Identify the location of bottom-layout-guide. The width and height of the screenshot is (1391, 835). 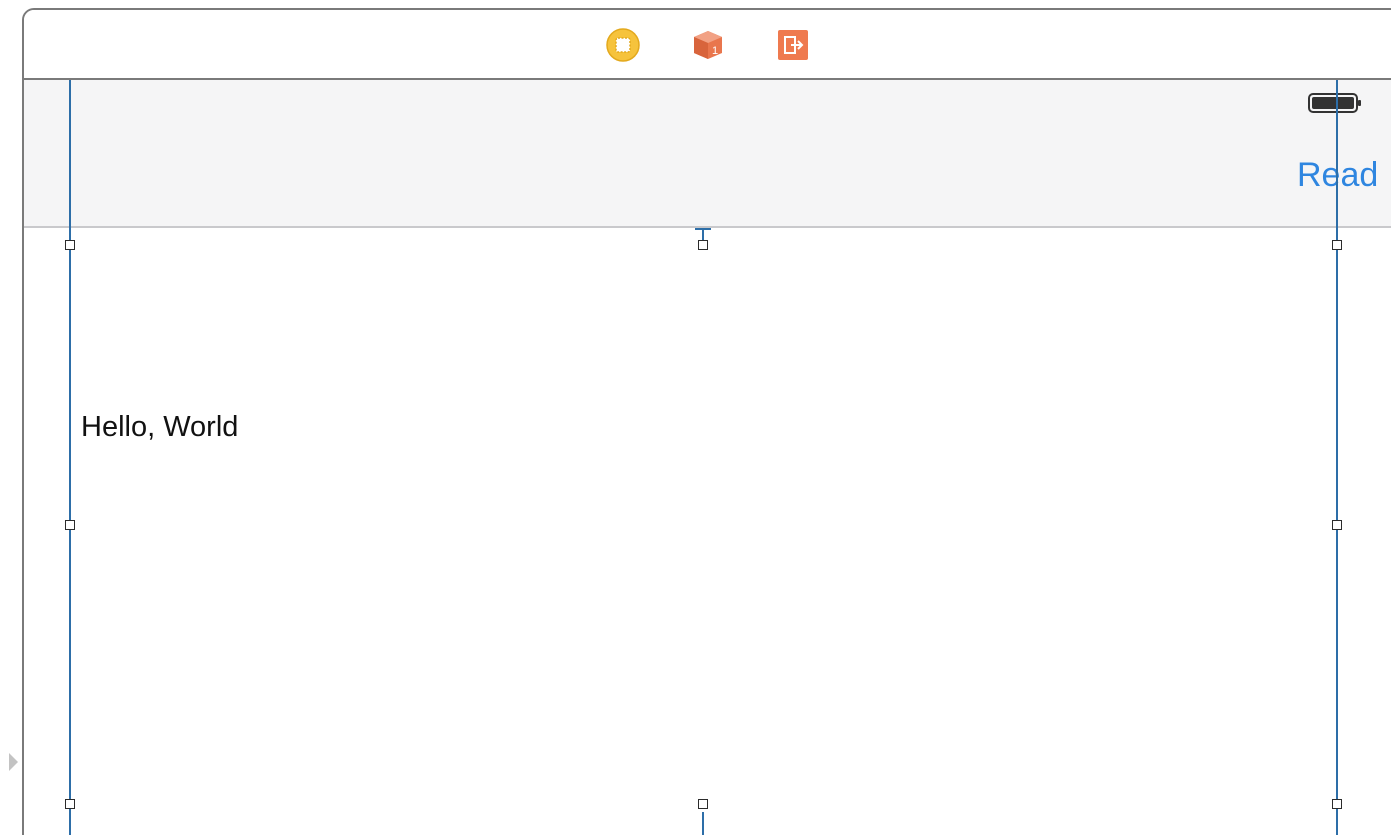
(703, 823).